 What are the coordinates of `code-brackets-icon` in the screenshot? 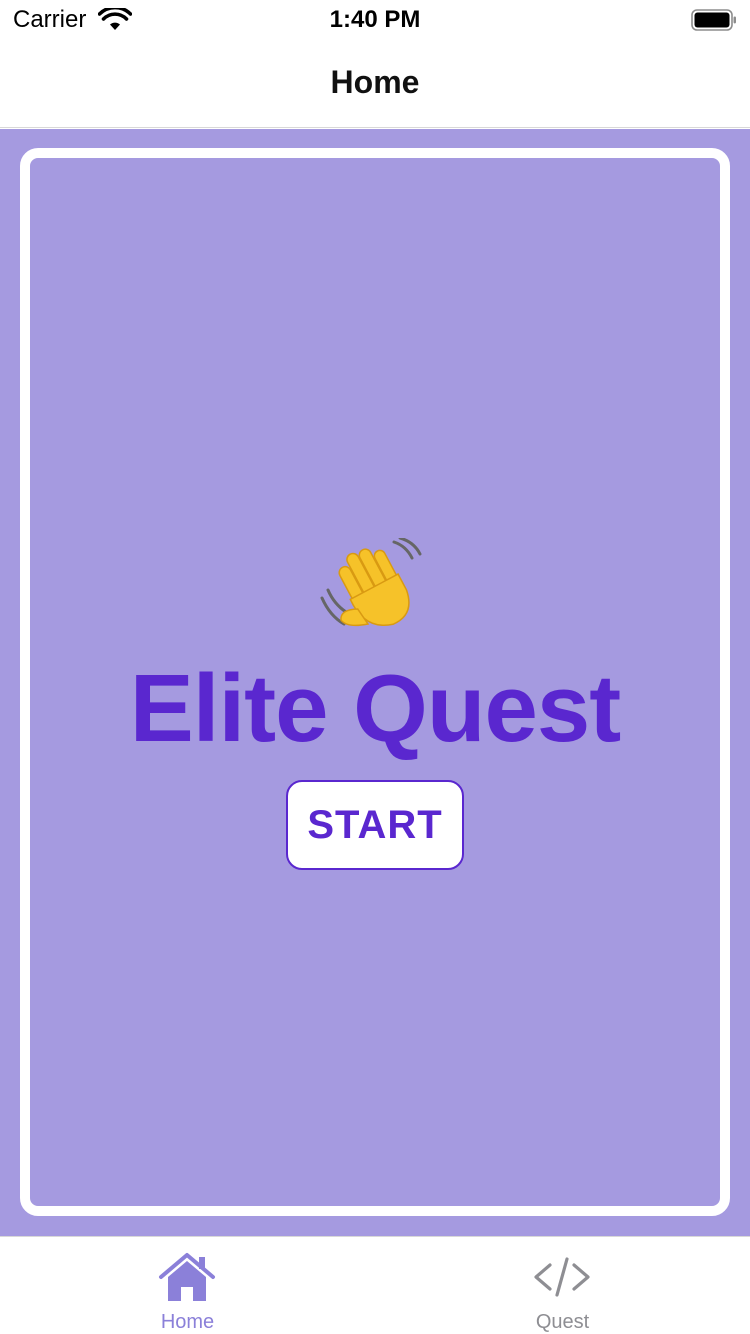 It's located at (562, 1277).